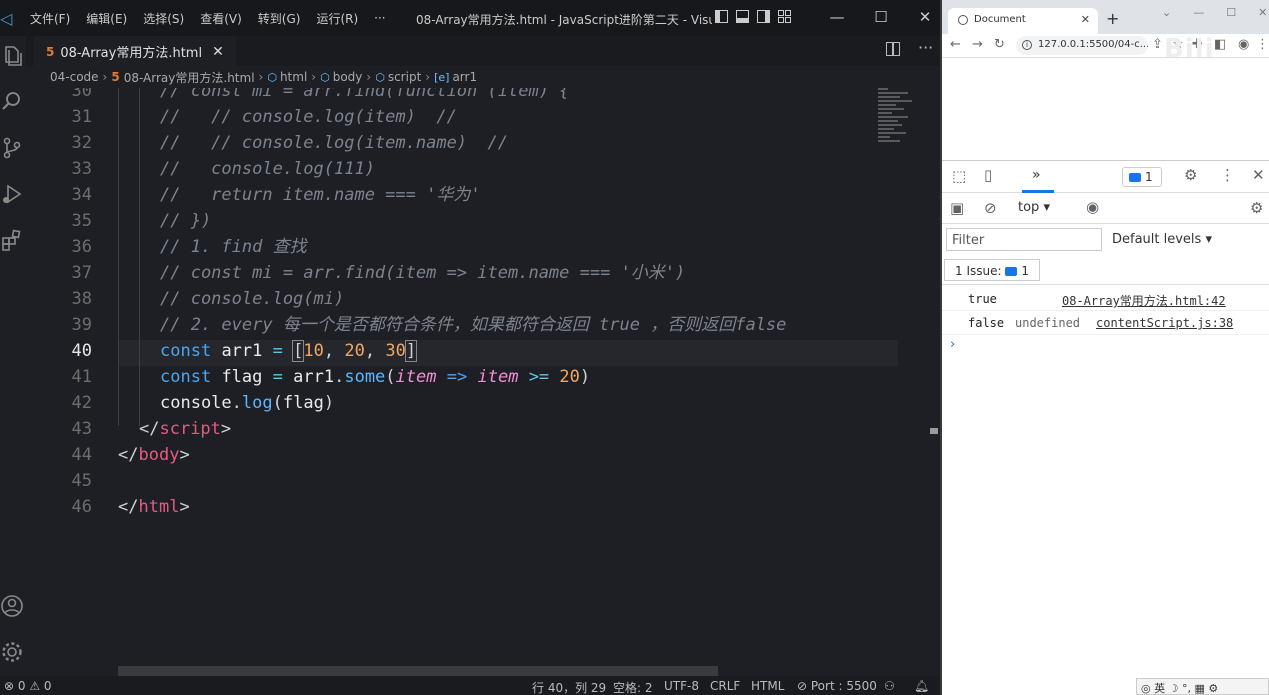 The width and height of the screenshot is (1269, 695). I want to click on menu-bar: 文件(F) 编辑(E) 选择(S) 查看(V) 转到(G) 运行(R) ···, so click(208, 18).